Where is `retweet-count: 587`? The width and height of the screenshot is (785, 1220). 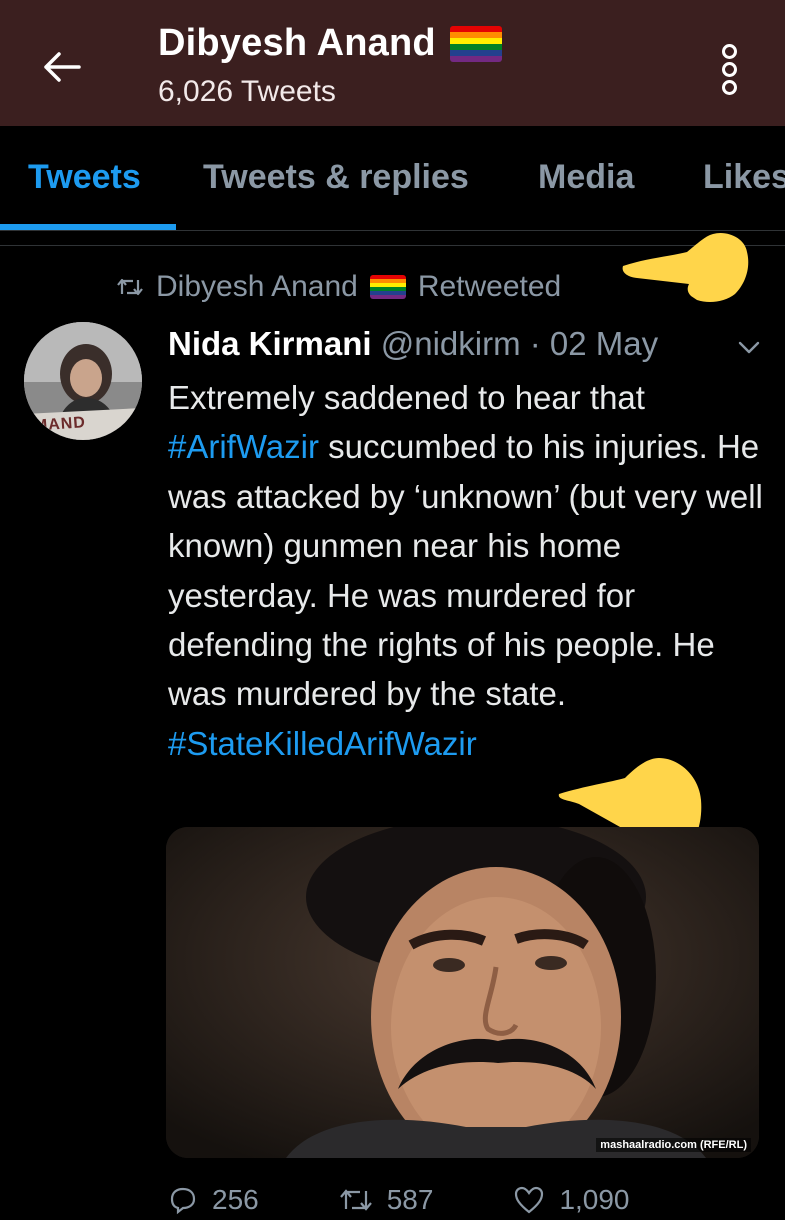
retweet-count: 587 is located at coordinates (410, 1199).